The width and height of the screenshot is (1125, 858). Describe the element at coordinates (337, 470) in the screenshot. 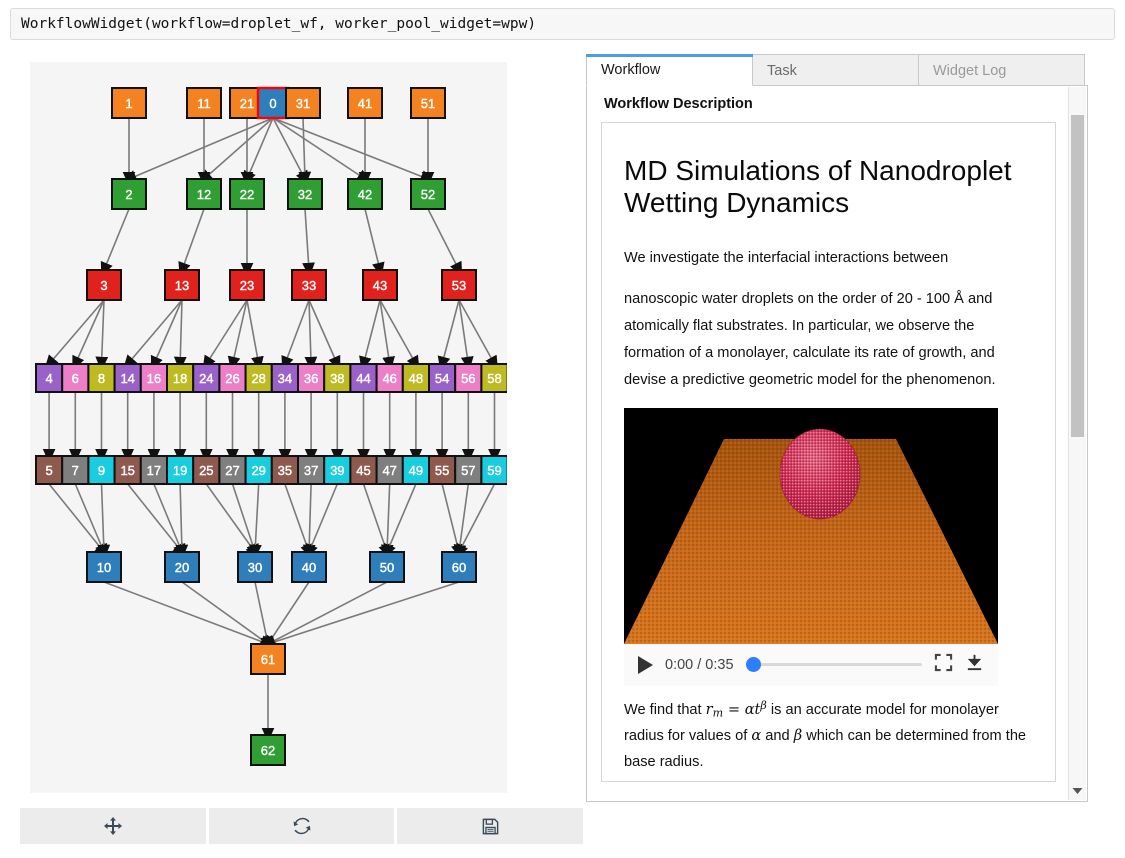

I see `graph-node-39: 39` at that location.